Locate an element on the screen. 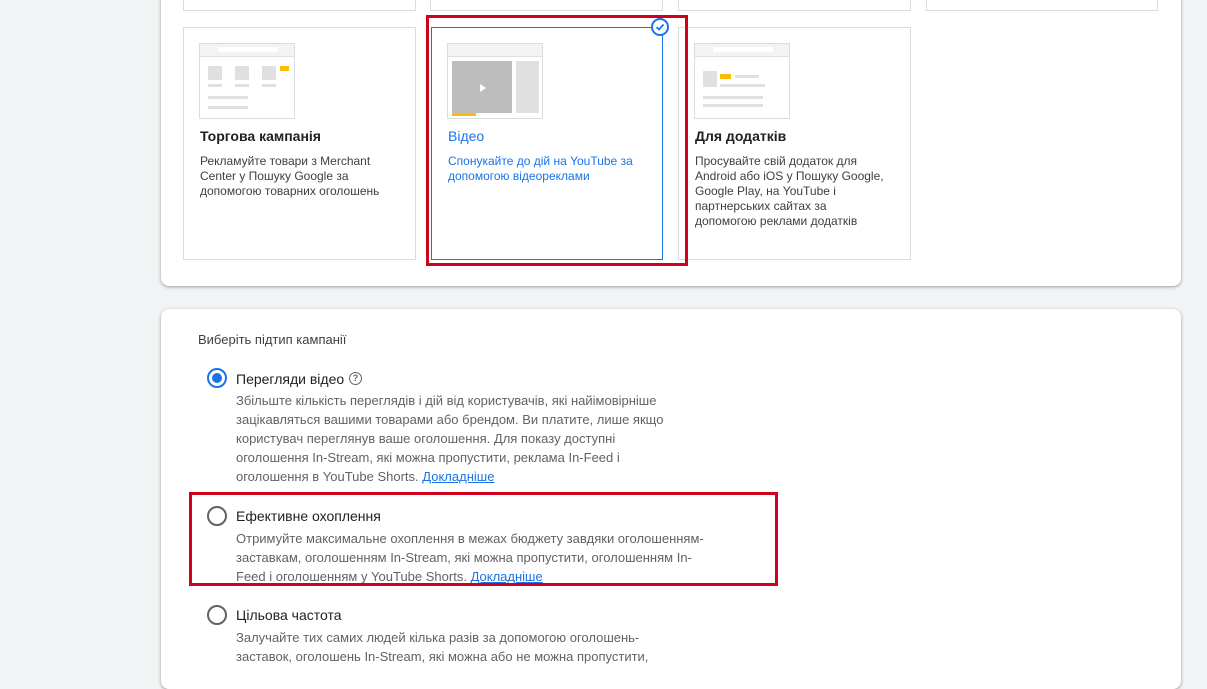 Image resolution: width=1207 pixels, height=689 pixels. radio-video-views is located at coordinates (217, 378).